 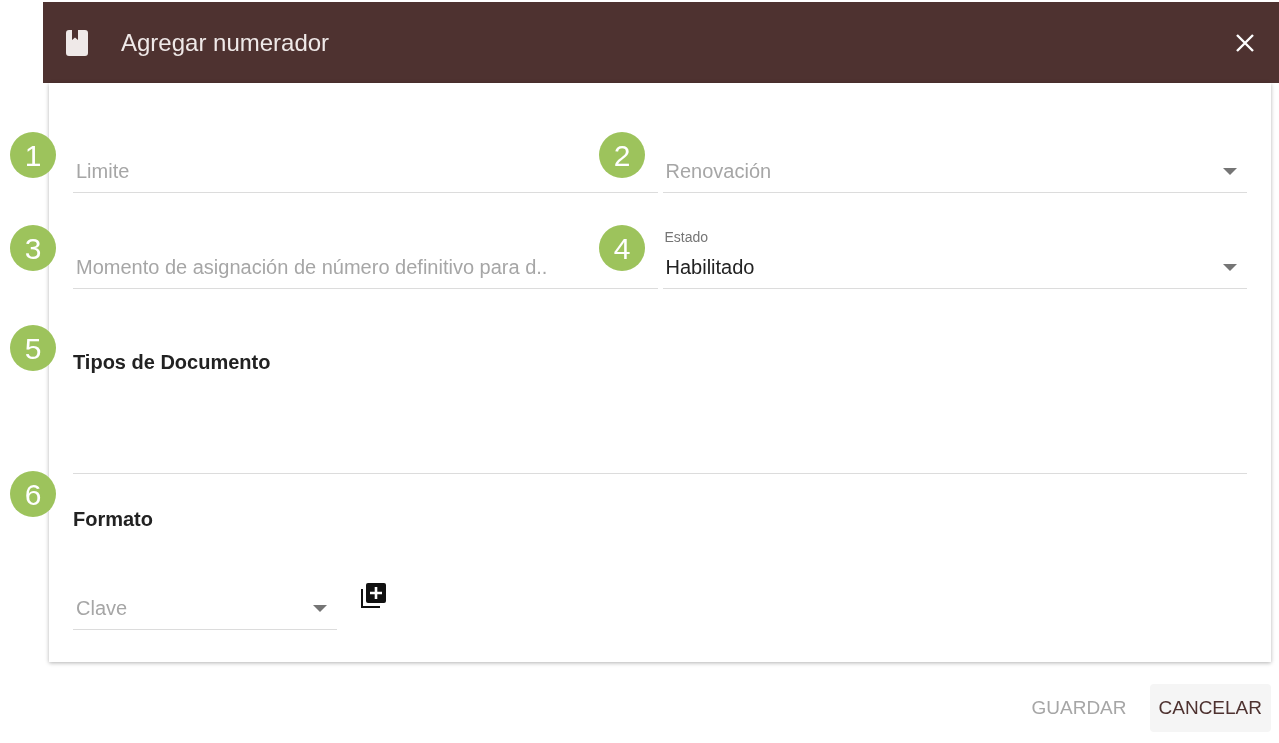 I want to click on book-icon, so click(x=77, y=42).